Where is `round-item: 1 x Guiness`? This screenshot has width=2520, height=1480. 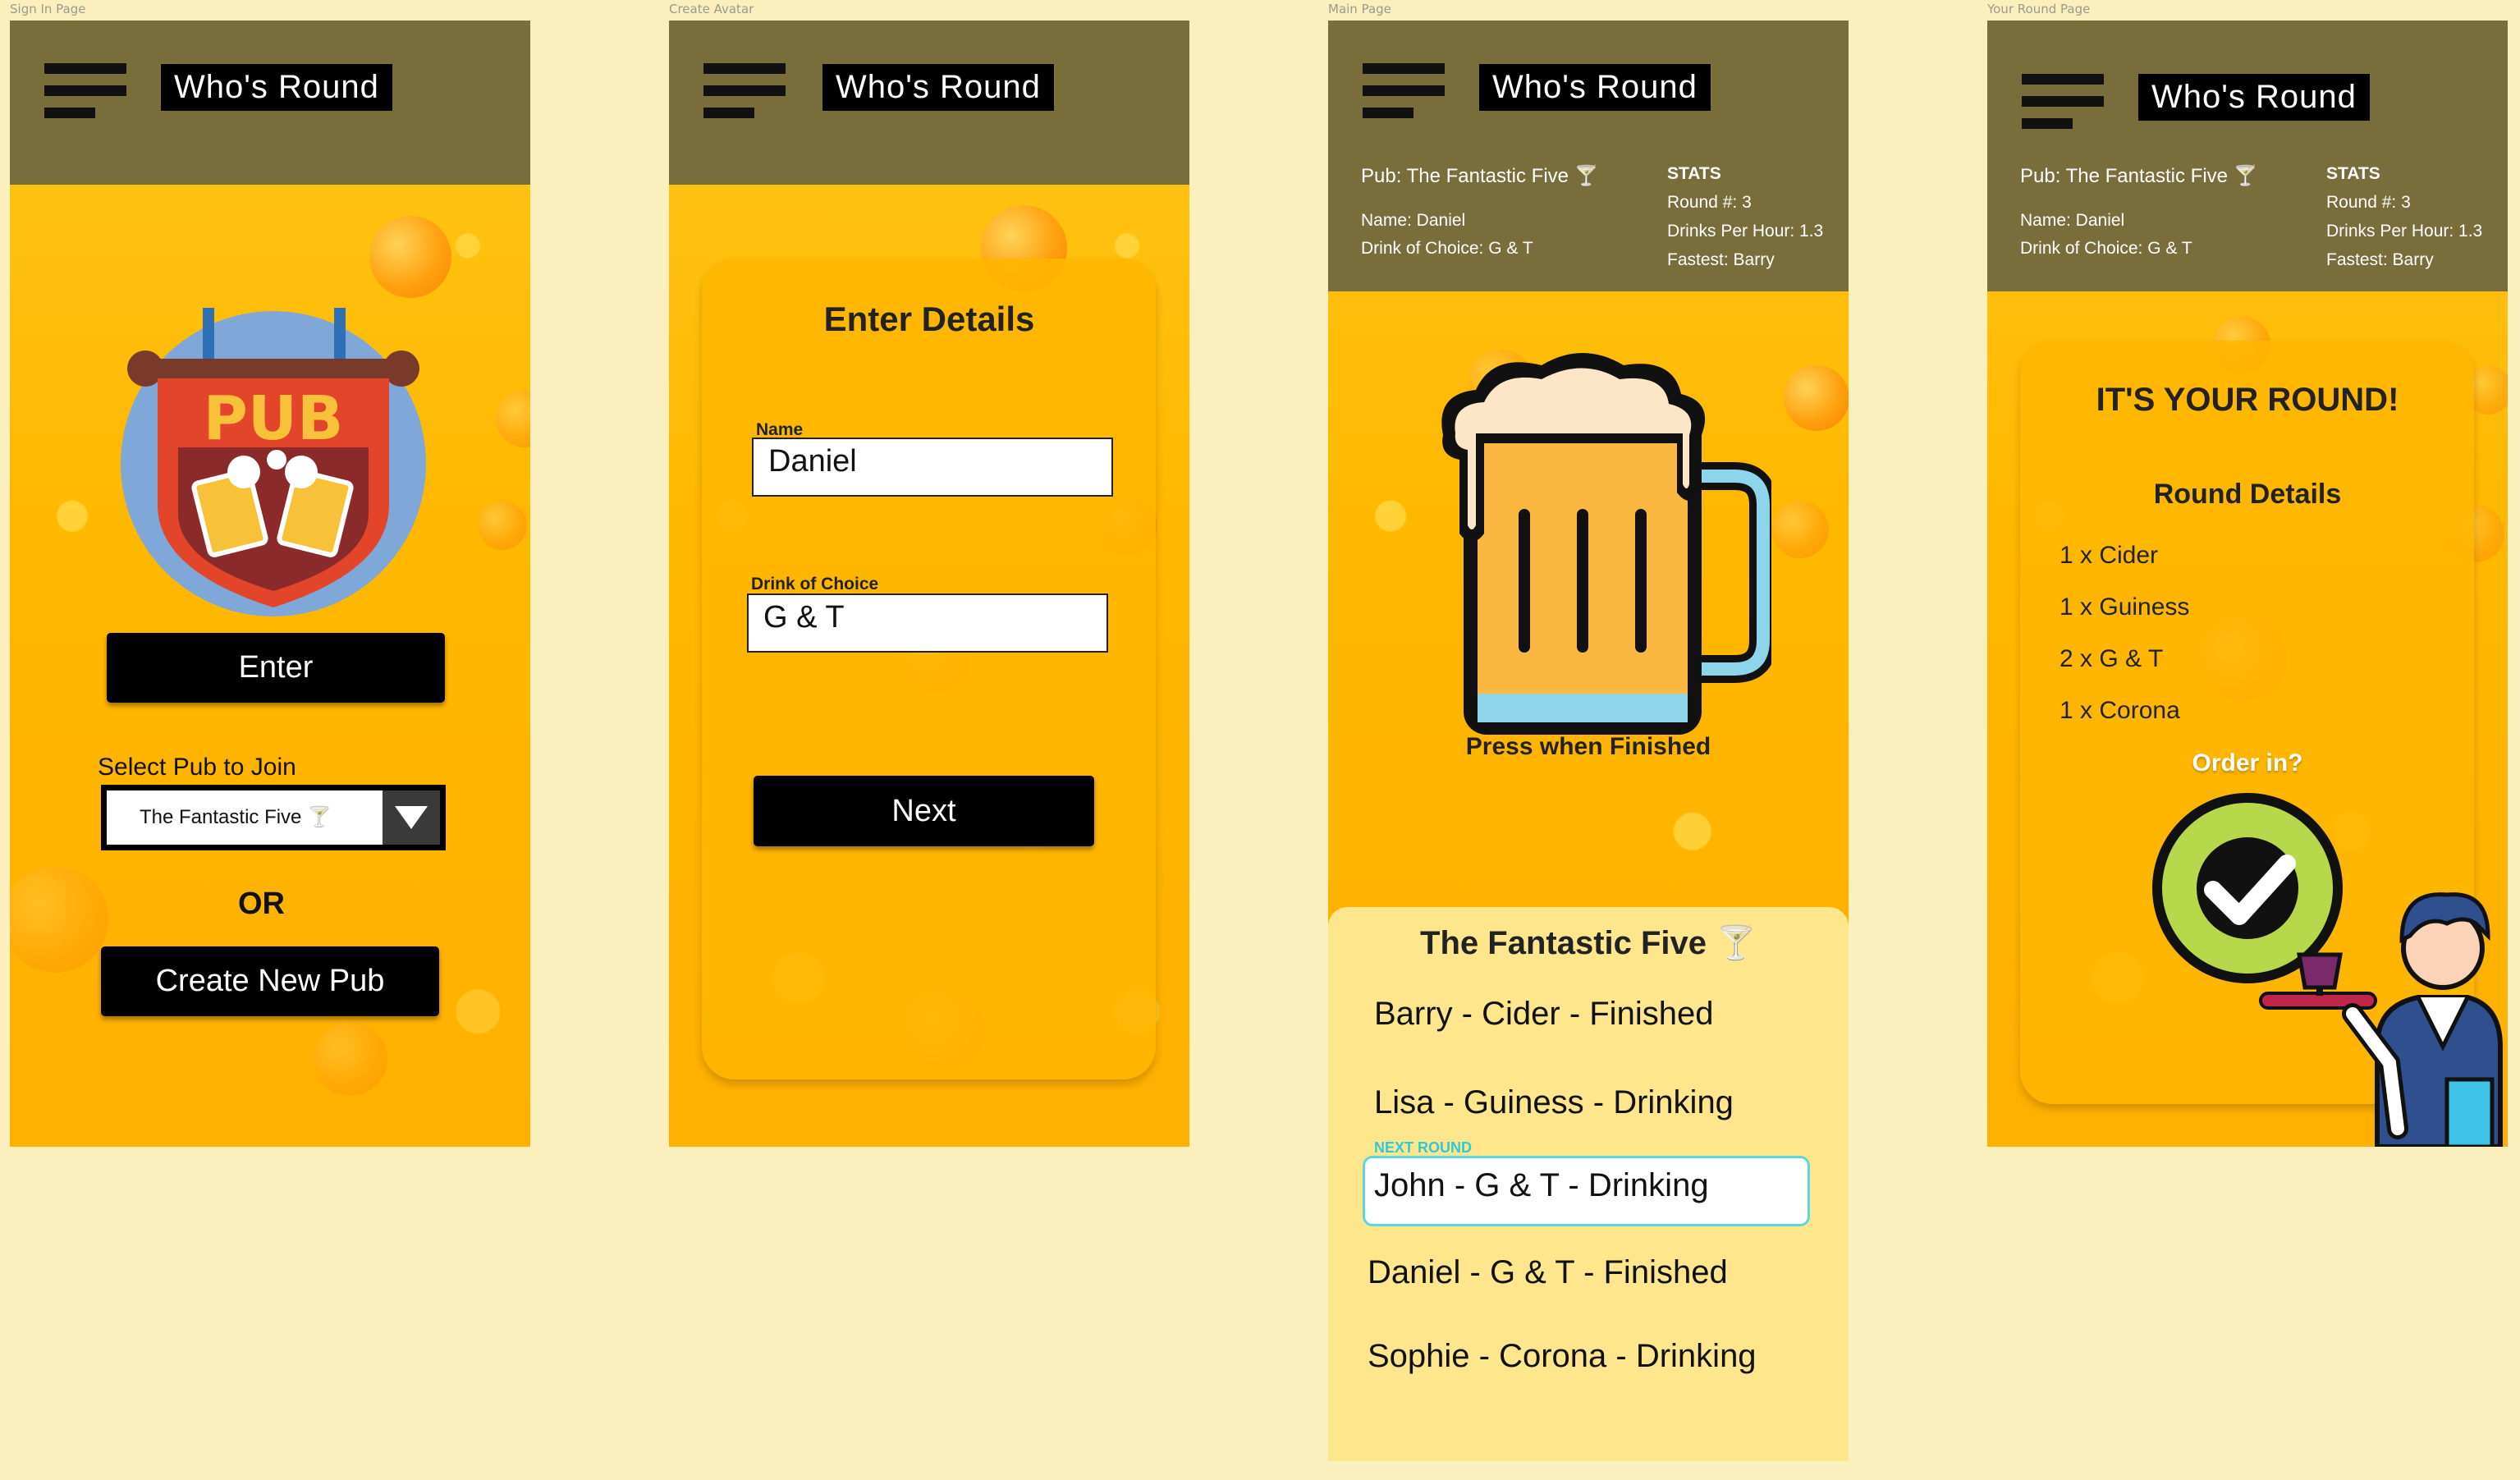
round-item: 1 x Guiness is located at coordinates (2125, 607).